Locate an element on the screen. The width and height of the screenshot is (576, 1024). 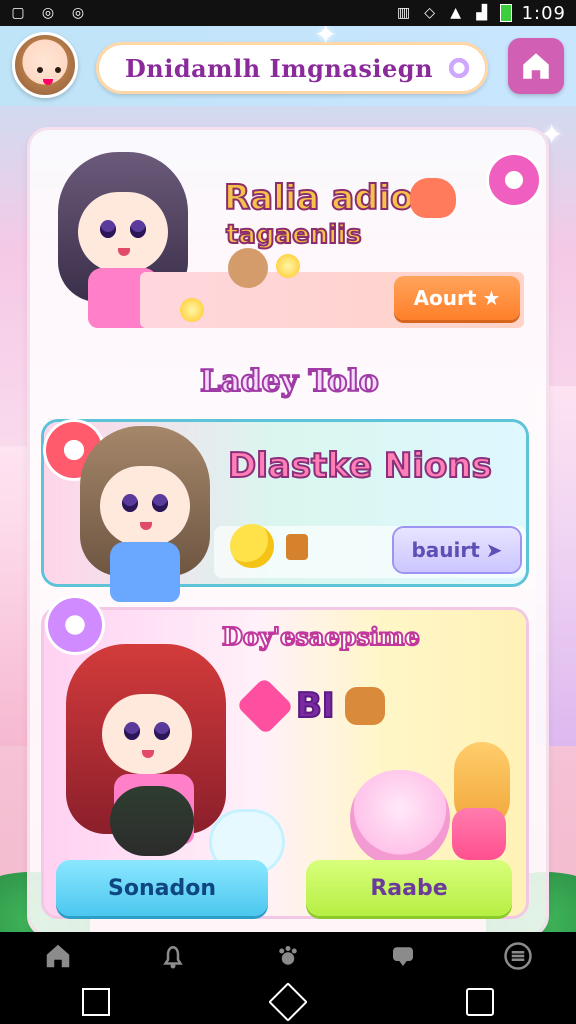
arrow-right-icon: ➤ is located at coordinates (494, 550).